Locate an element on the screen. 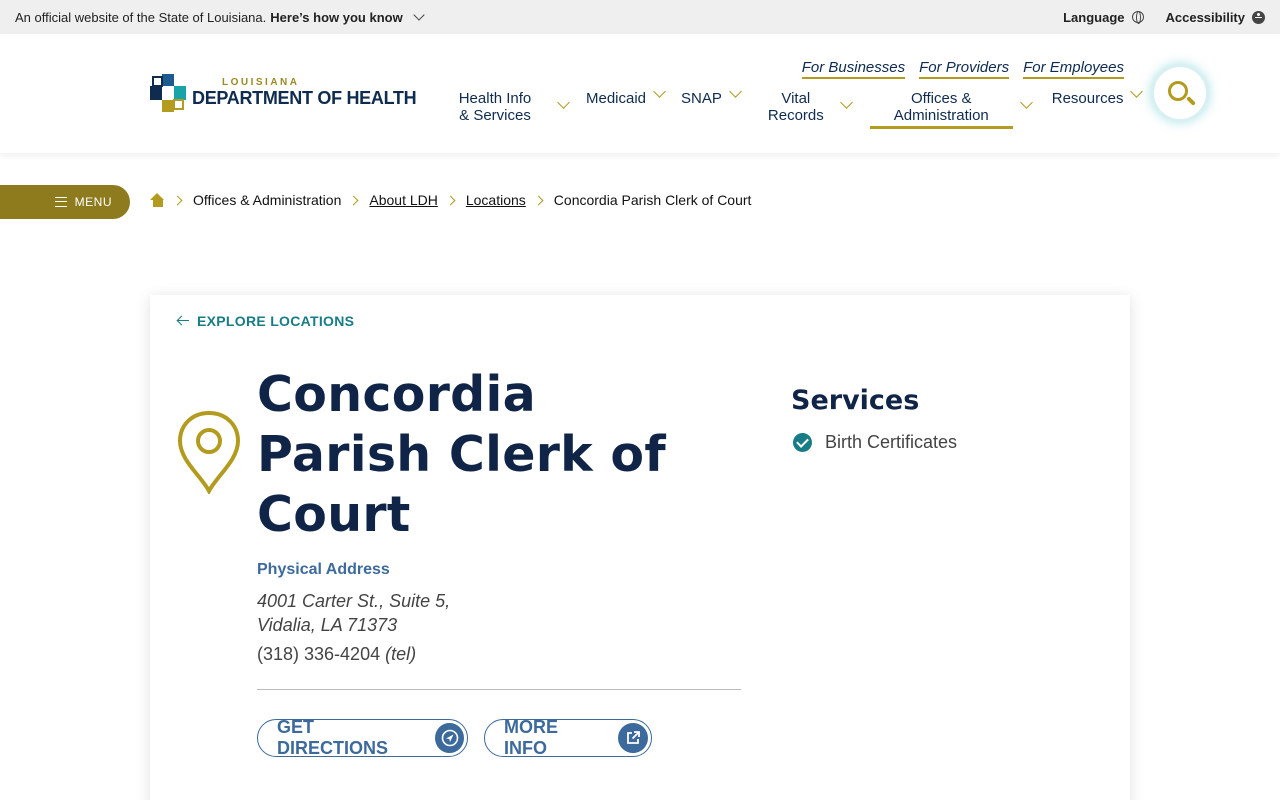 The height and width of the screenshot is (800, 1280). language-button: Language is located at coordinates (1103, 17).